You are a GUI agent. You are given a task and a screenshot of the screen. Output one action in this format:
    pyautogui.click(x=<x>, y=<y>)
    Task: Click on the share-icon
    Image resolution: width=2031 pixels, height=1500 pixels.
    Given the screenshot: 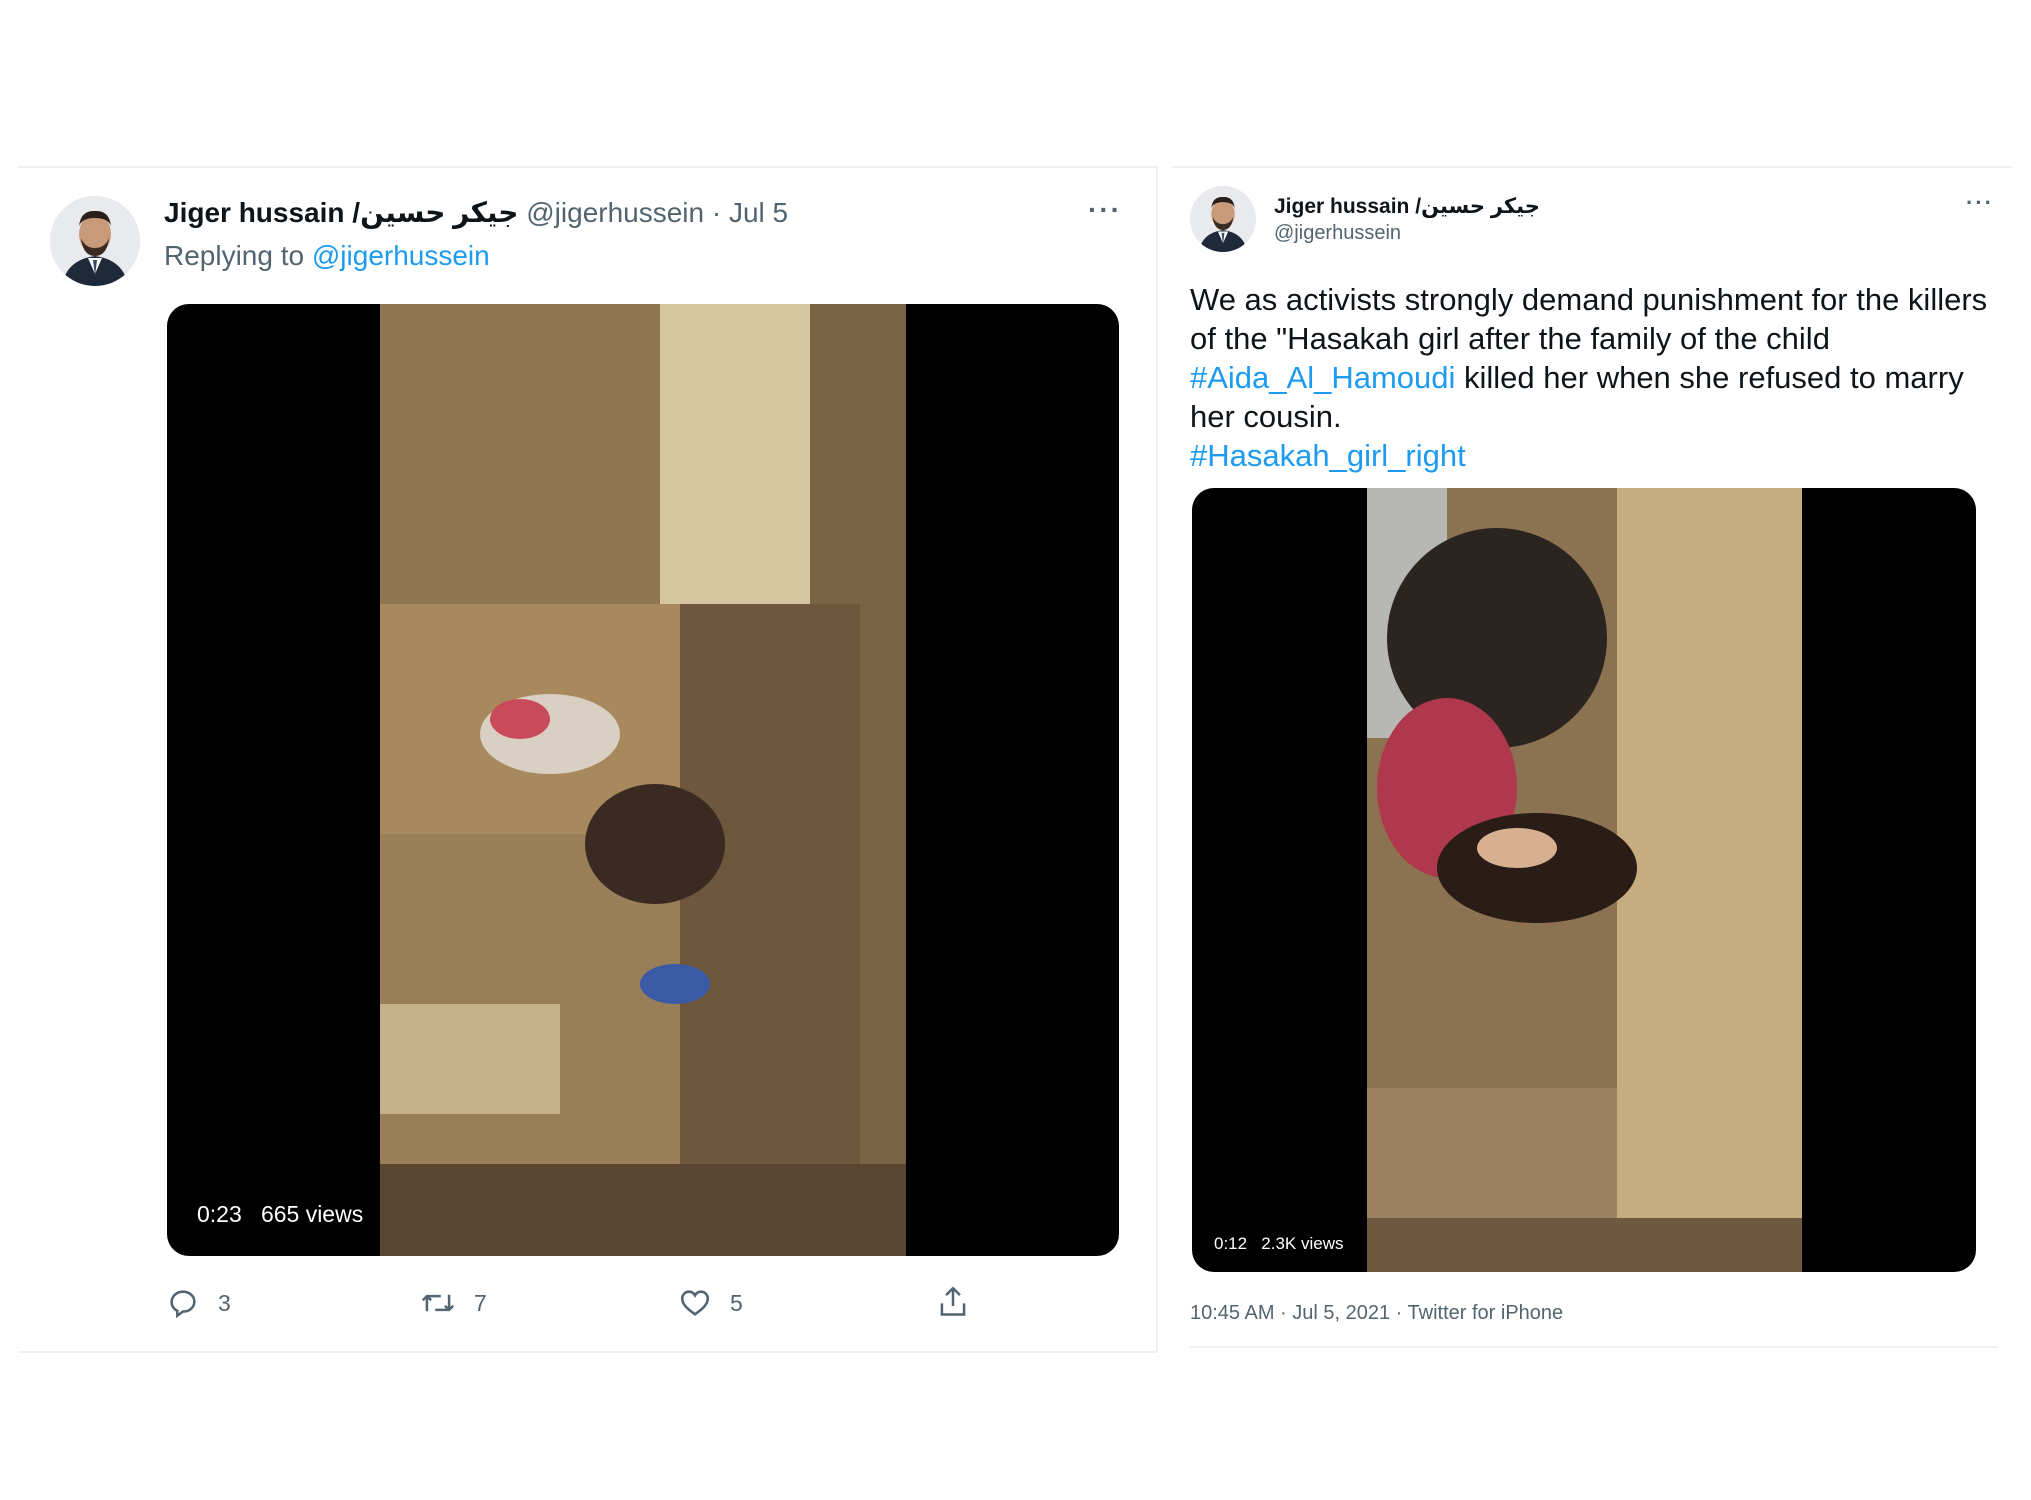 What is the action you would take?
    pyautogui.click(x=953, y=1301)
    